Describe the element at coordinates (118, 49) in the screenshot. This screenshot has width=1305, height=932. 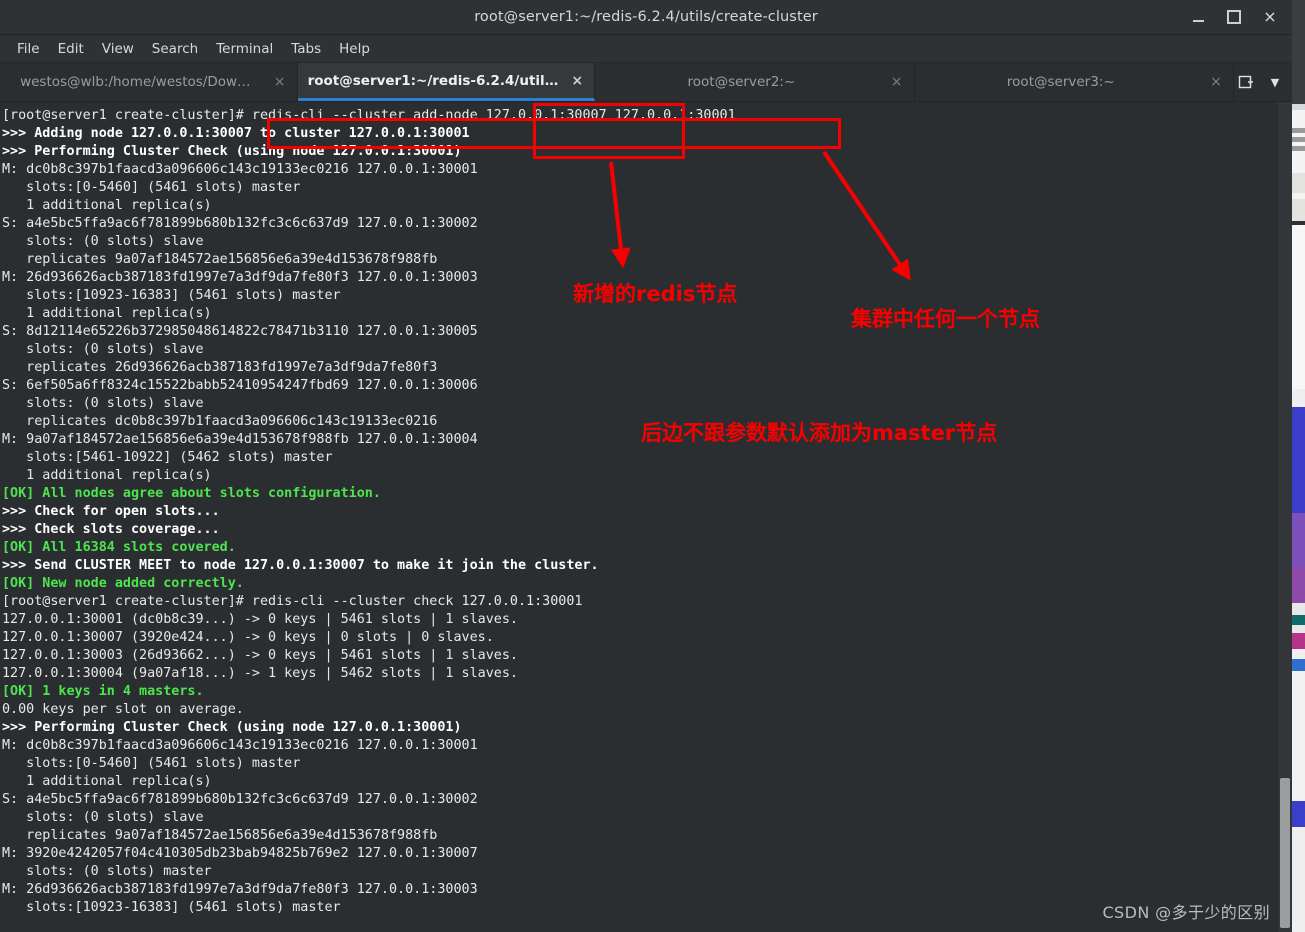
I see `menu-item-view: View` at that location.